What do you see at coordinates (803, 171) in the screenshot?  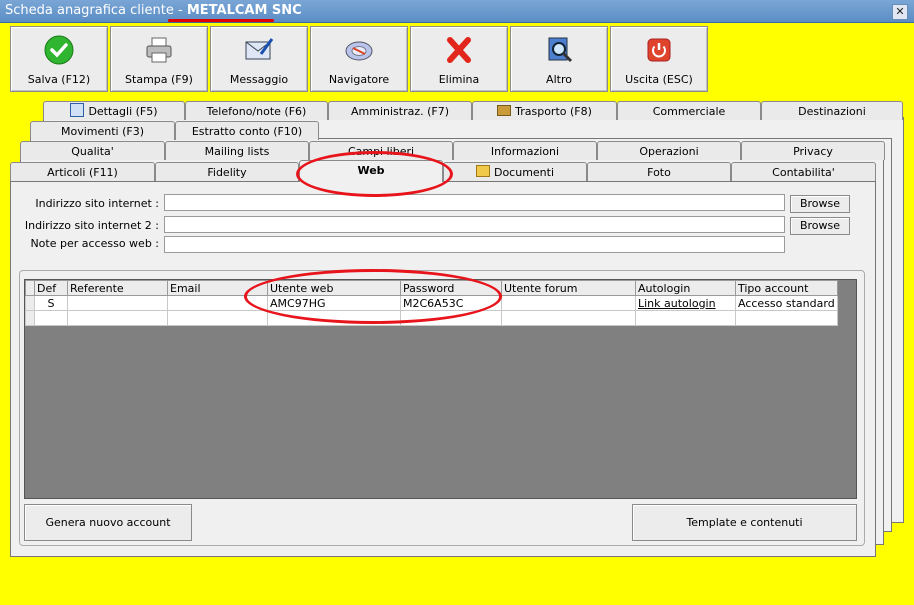 I see `tab-contabilita: Contabilita'` at bounding box center [803, 171].